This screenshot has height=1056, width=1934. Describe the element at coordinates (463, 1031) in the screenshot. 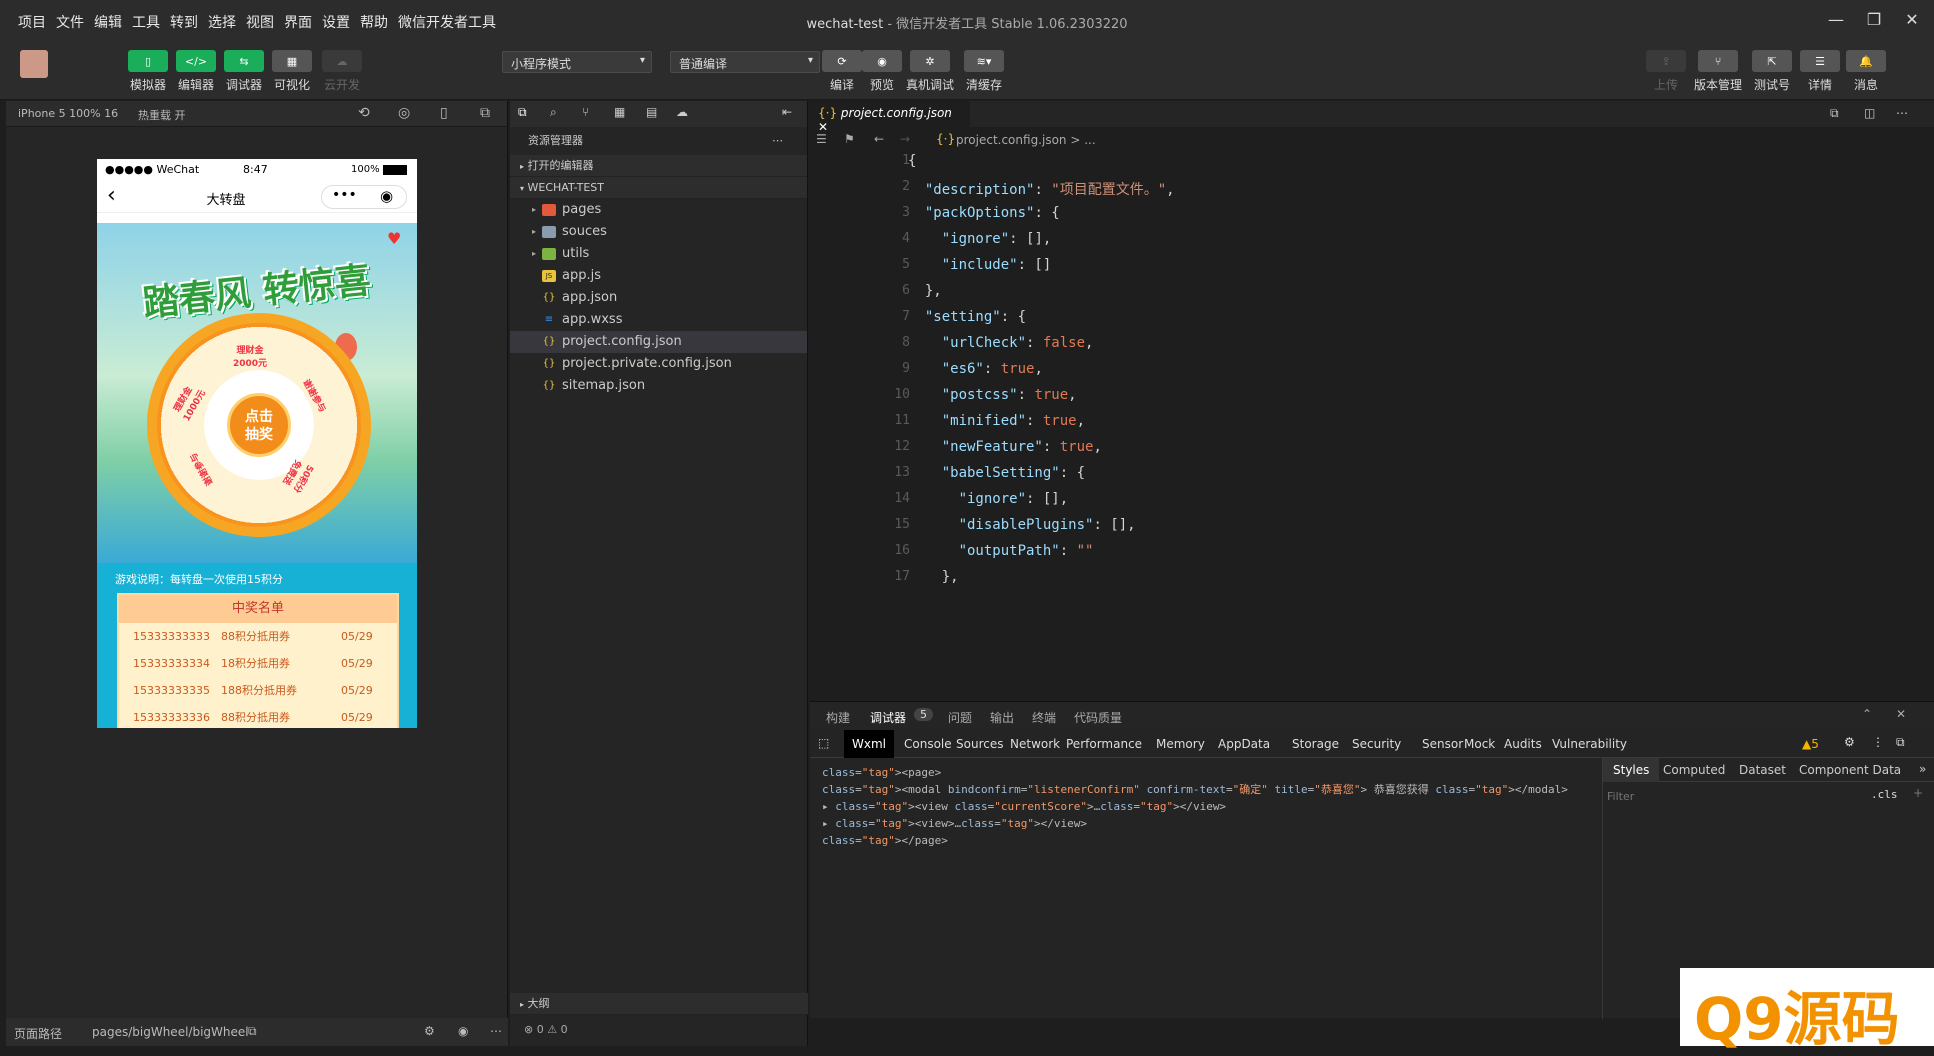

I see `eye-icon: ◉` at that location.